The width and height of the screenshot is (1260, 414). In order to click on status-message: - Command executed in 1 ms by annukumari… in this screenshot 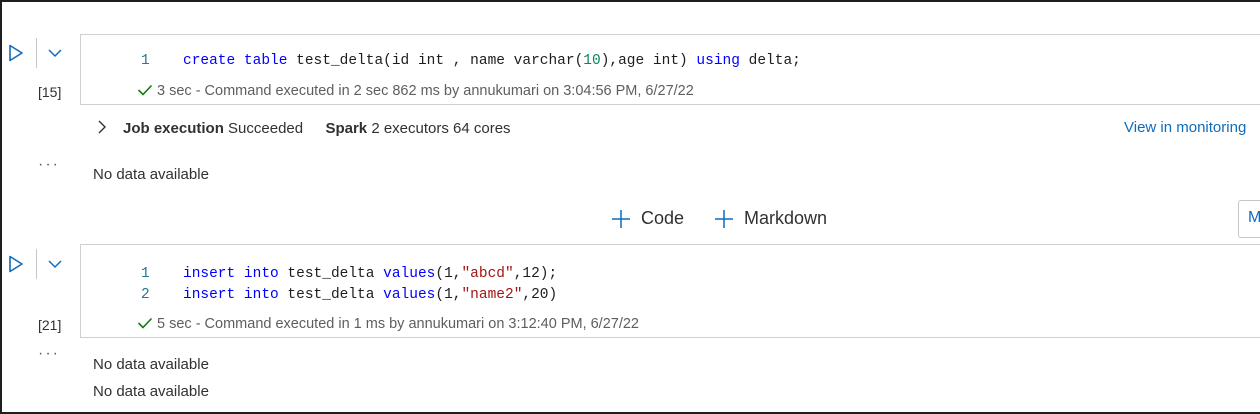, I will do `click(415, 324)`.